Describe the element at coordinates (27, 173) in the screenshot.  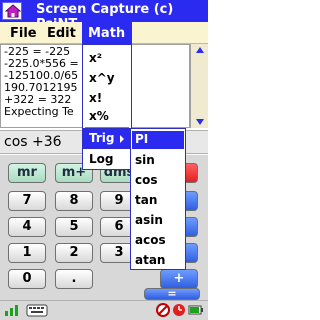
I see `key-mr: mr` at that location.